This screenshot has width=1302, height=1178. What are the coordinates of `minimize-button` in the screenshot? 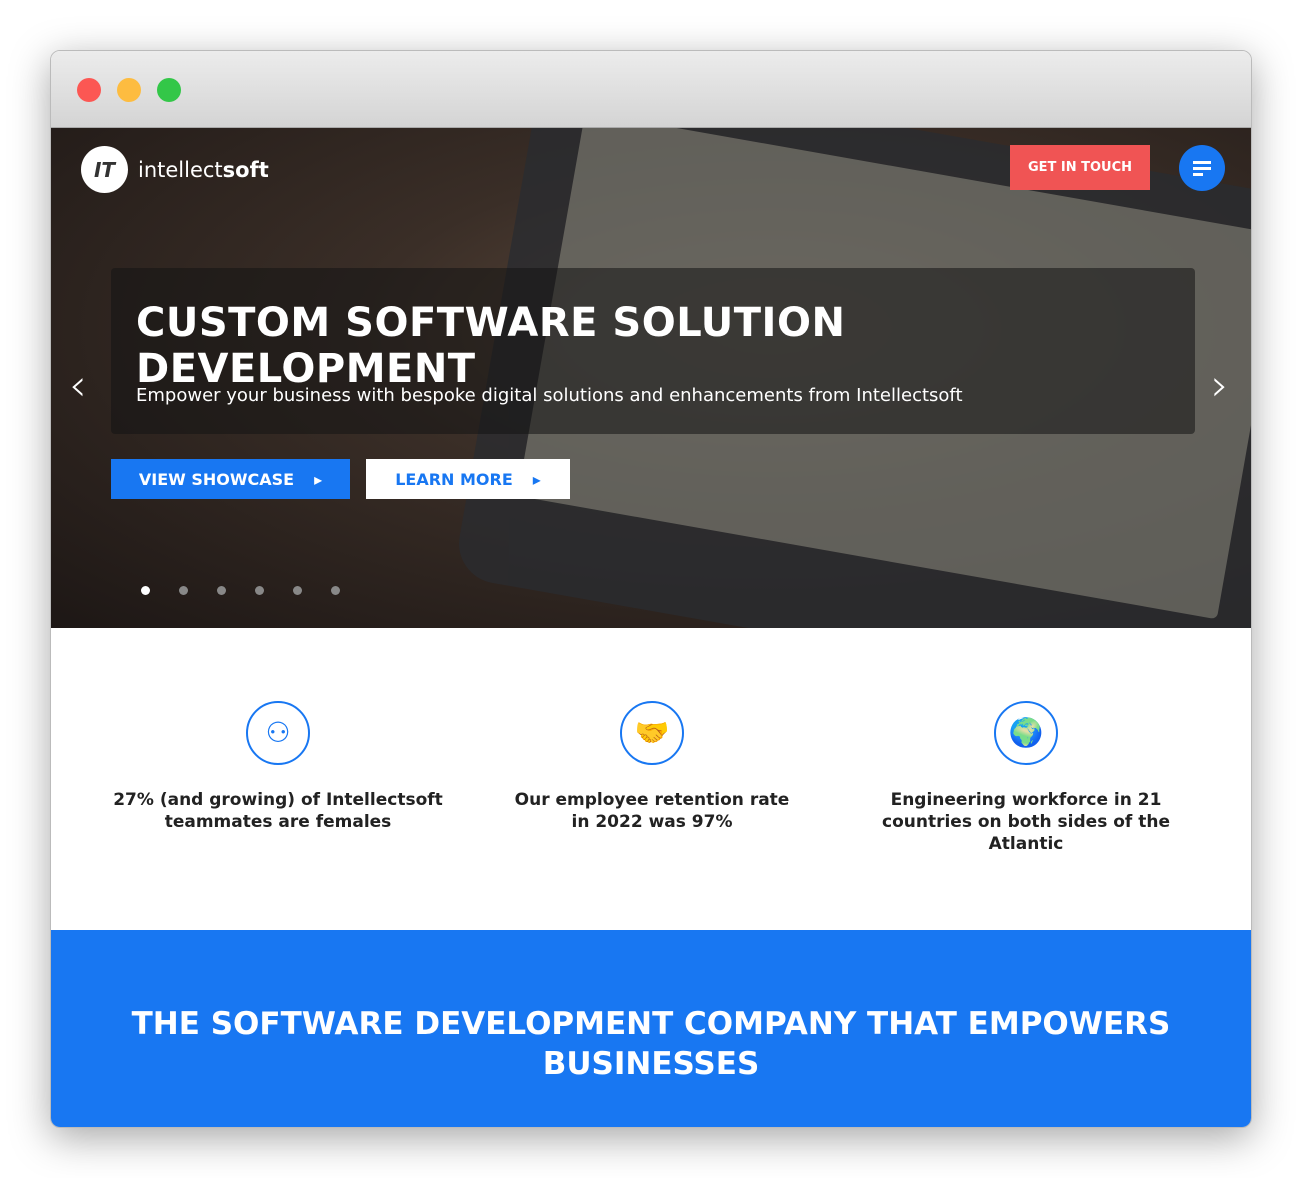 It's located at (129, 90).